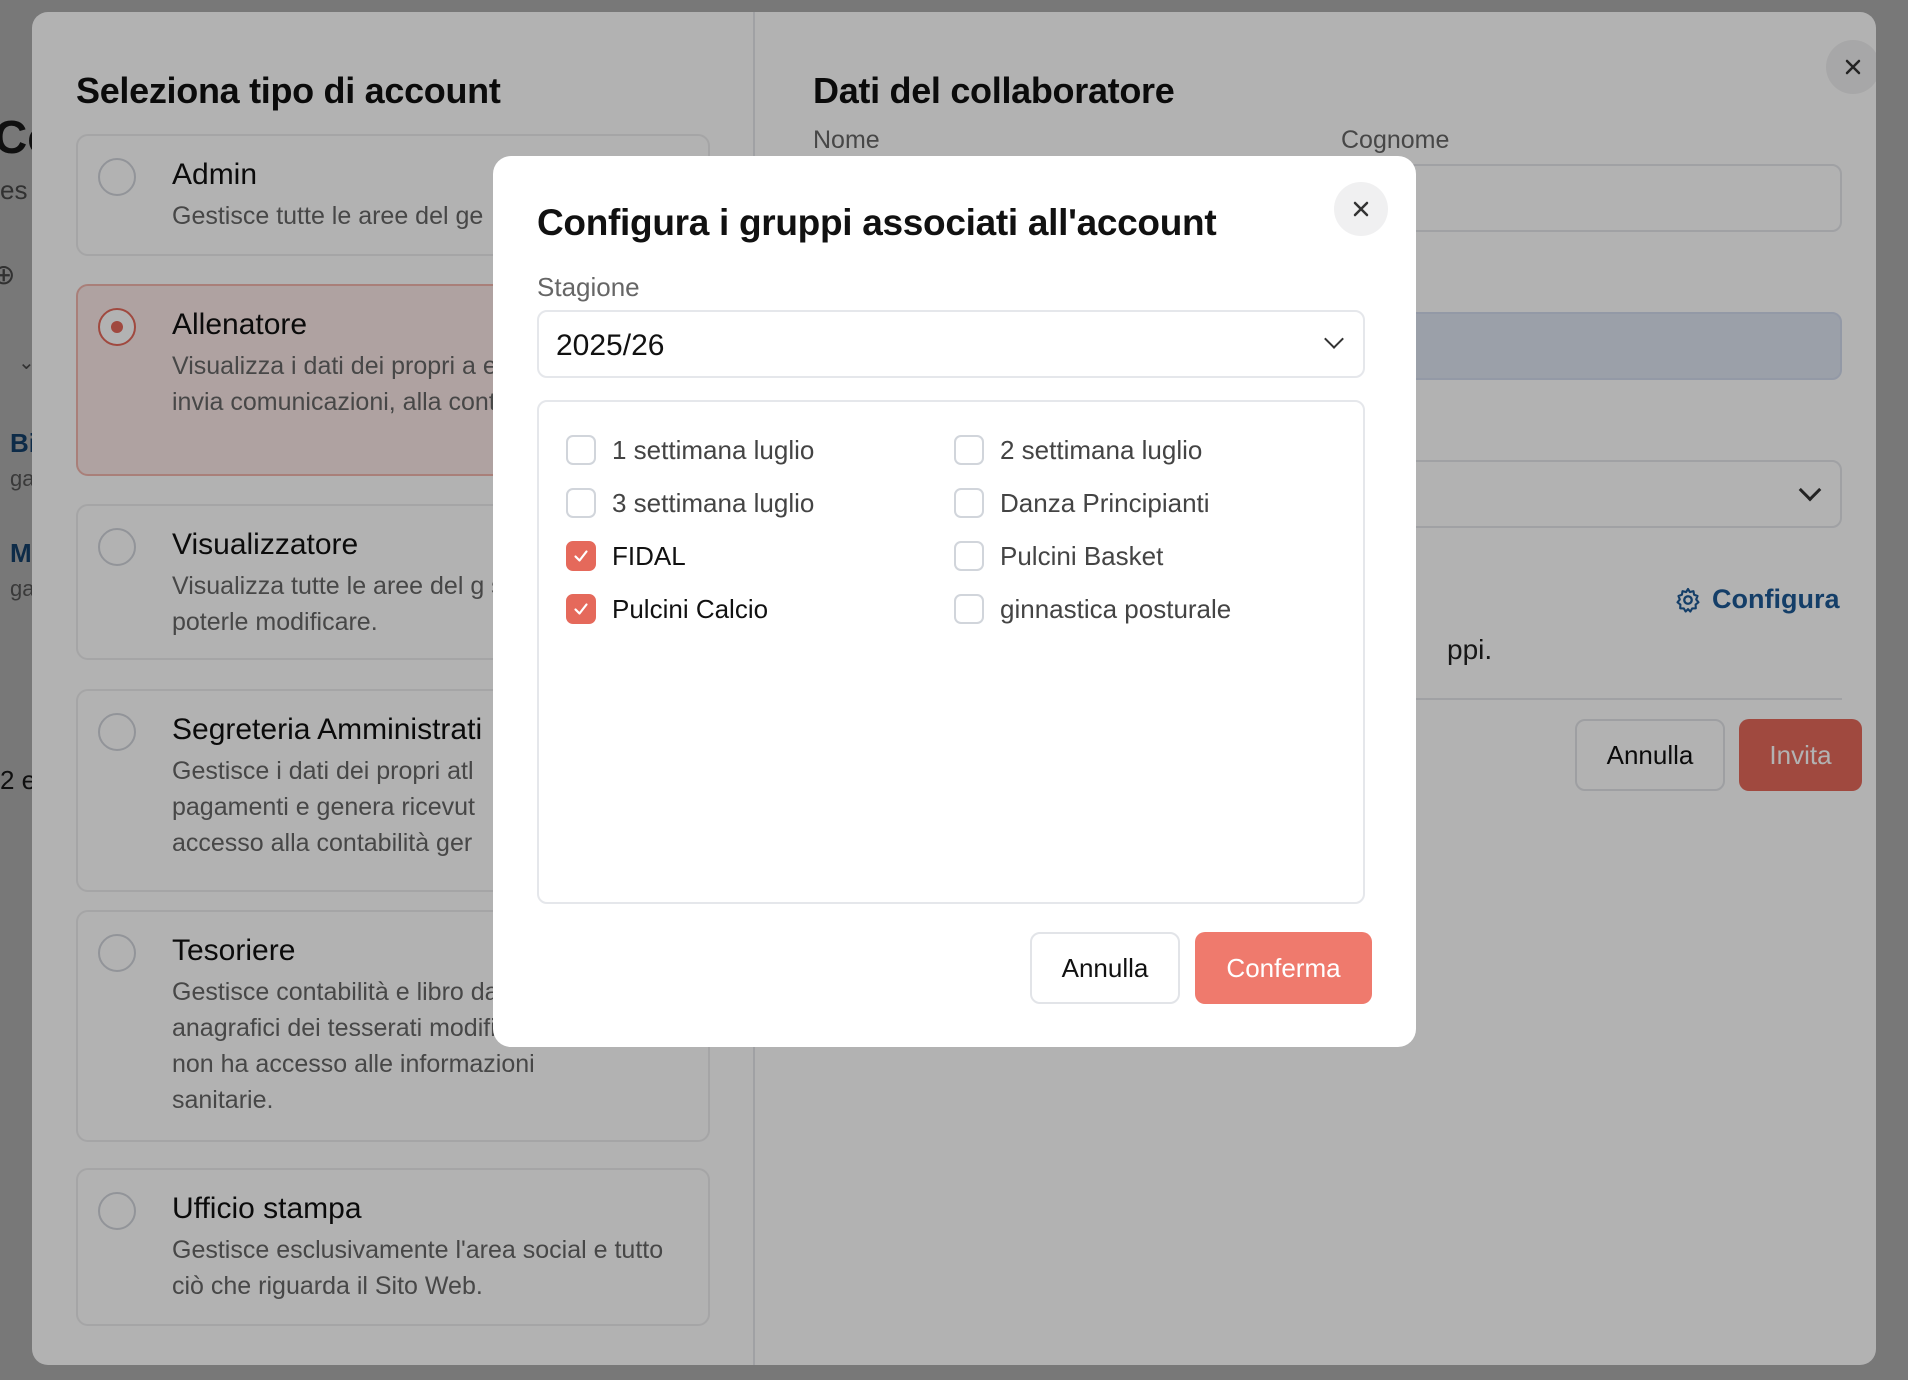 This screenshot has height=1380, width=1908. What do you see at coordinates (610, 345) in the screenshot?
I see `season-value: 2025/26` at bounding box center [610, 345].